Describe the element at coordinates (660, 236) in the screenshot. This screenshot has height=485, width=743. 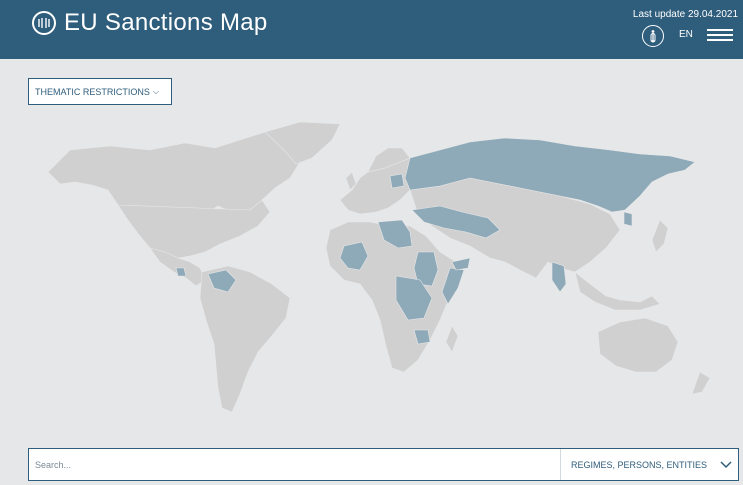
I see `map-japan` at that location.